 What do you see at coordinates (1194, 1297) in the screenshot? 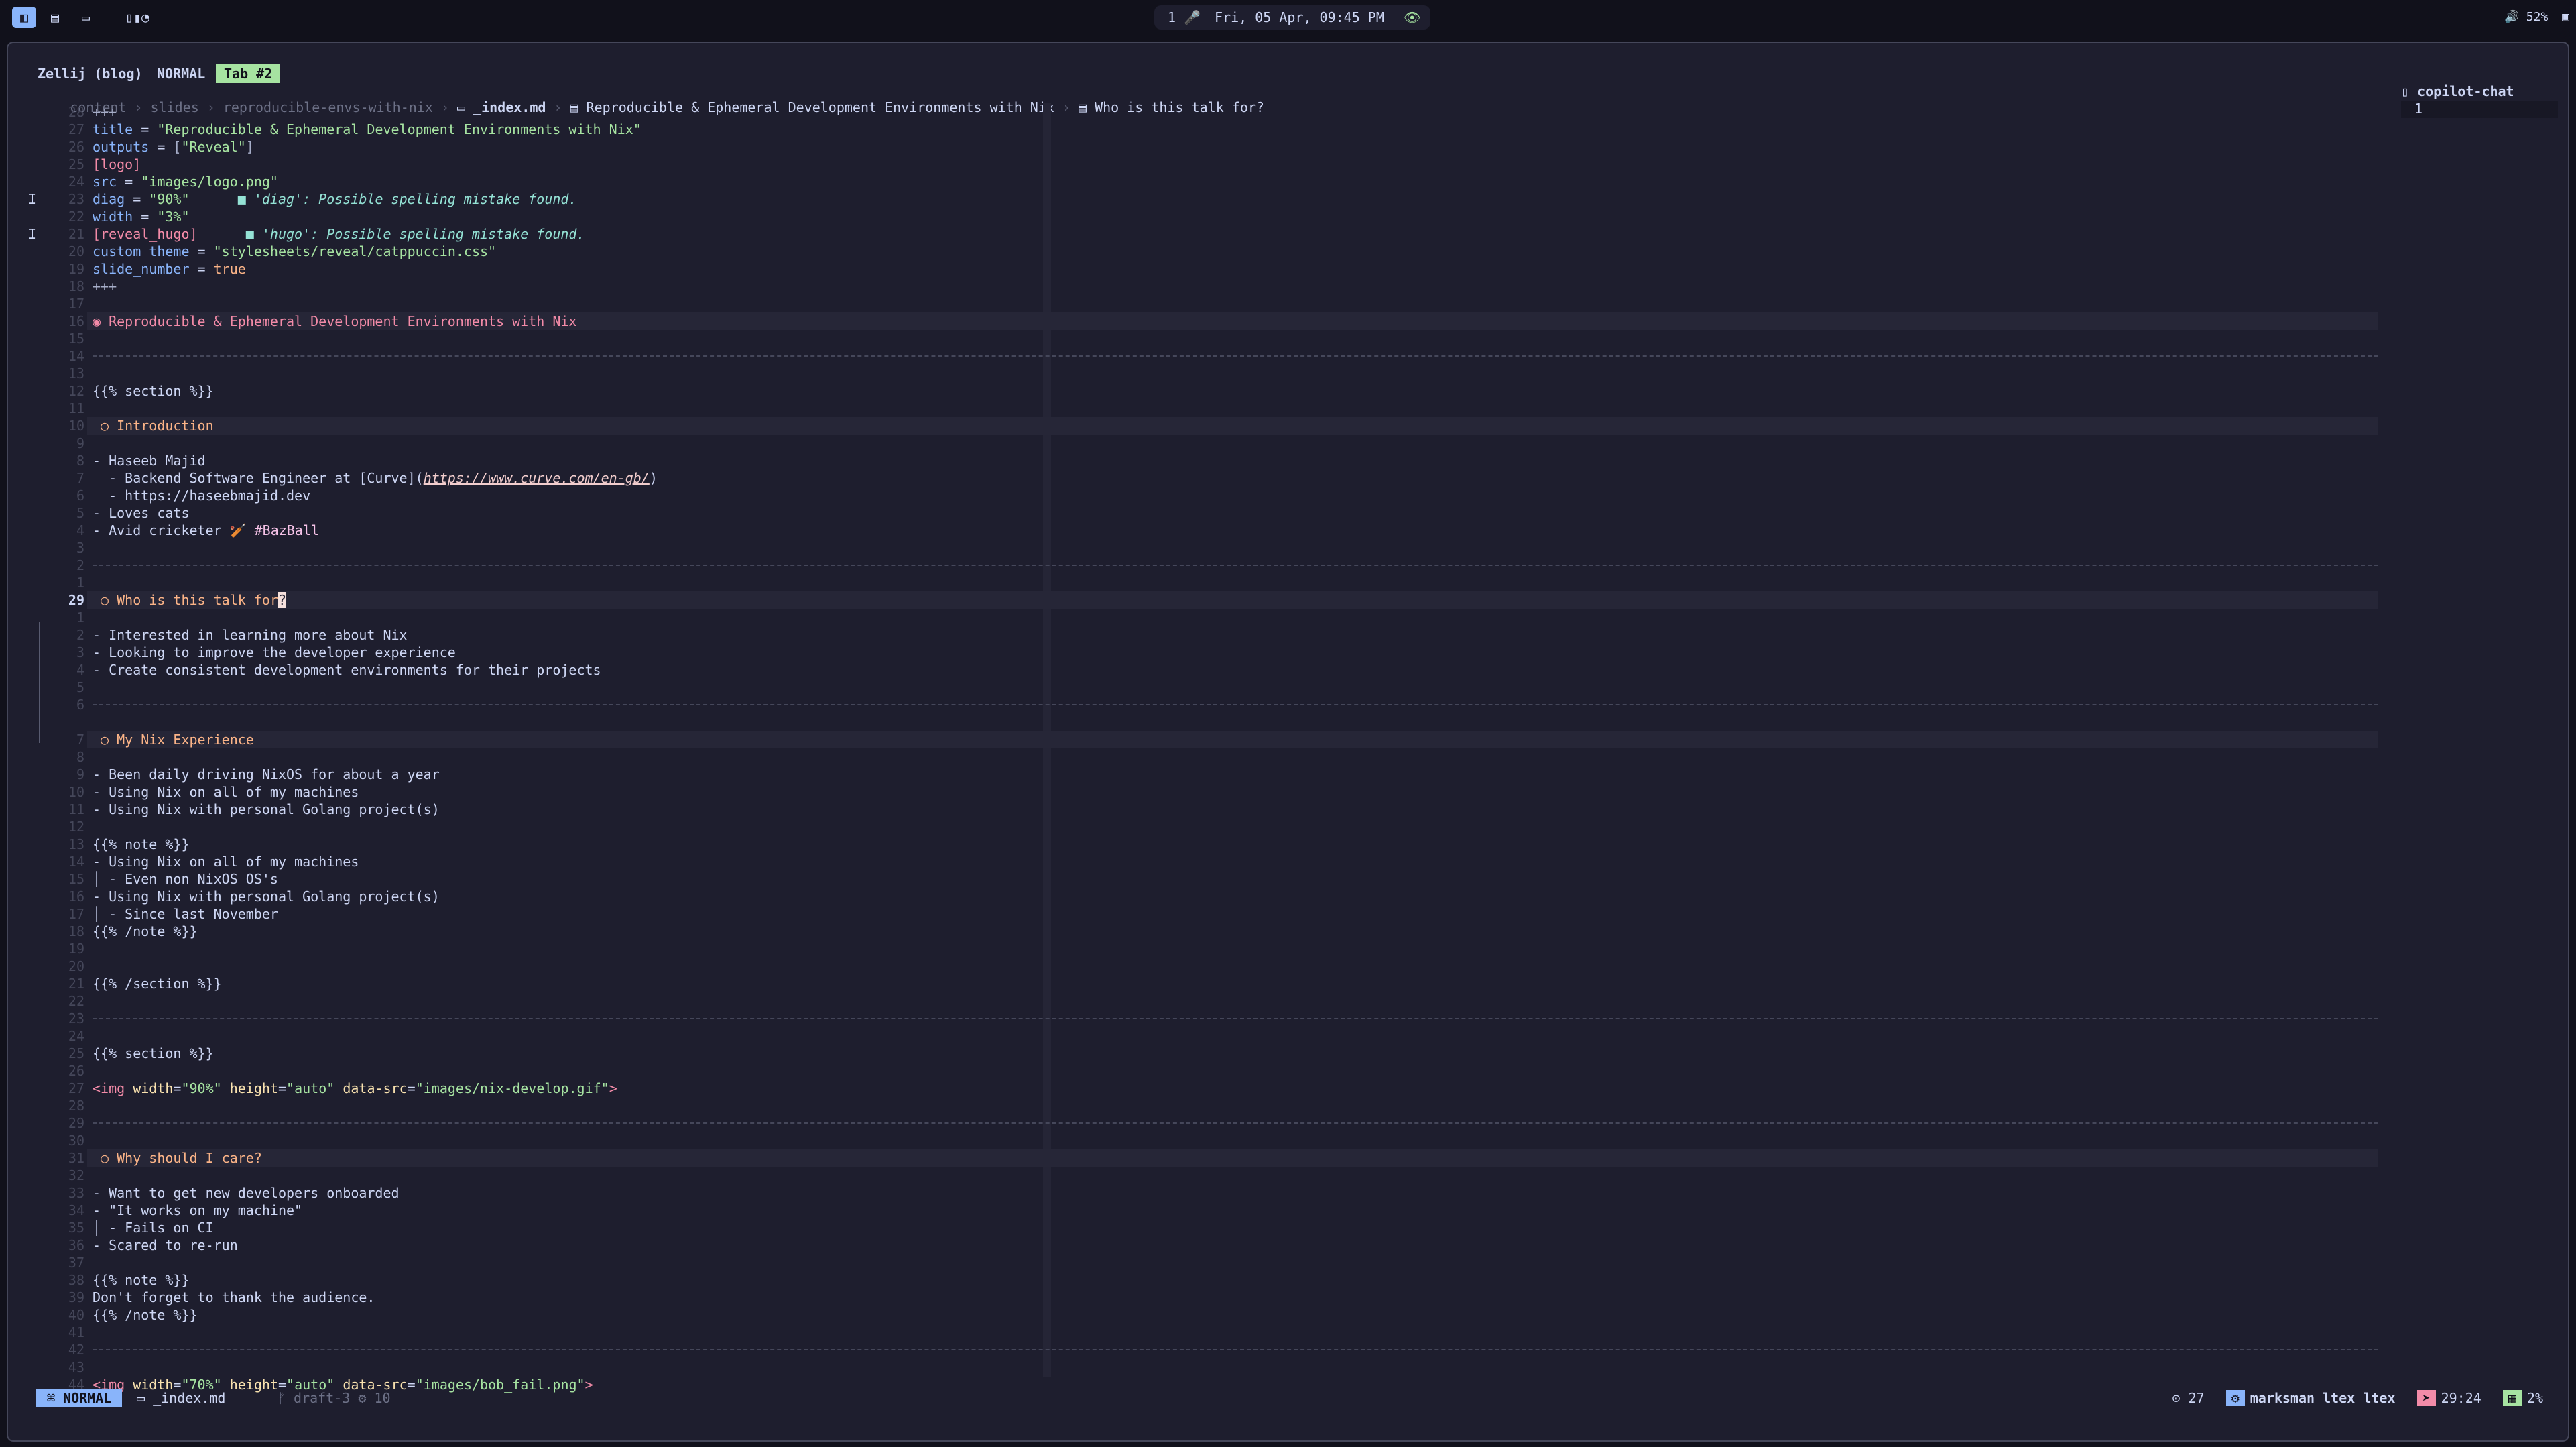
I see `editor-line: 39 Don't forget to thank the audience.` at bounding box center [1194, 1297].